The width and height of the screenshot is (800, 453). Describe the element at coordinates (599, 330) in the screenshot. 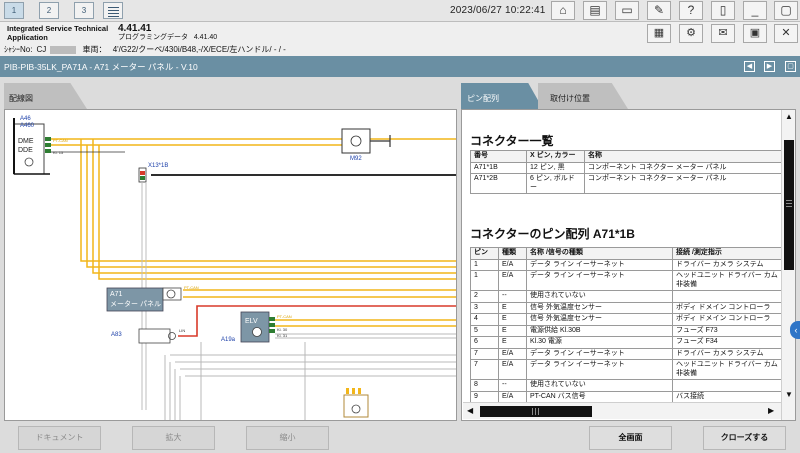

I see `table-cell: 電源供給 Kl.30B` at that location.